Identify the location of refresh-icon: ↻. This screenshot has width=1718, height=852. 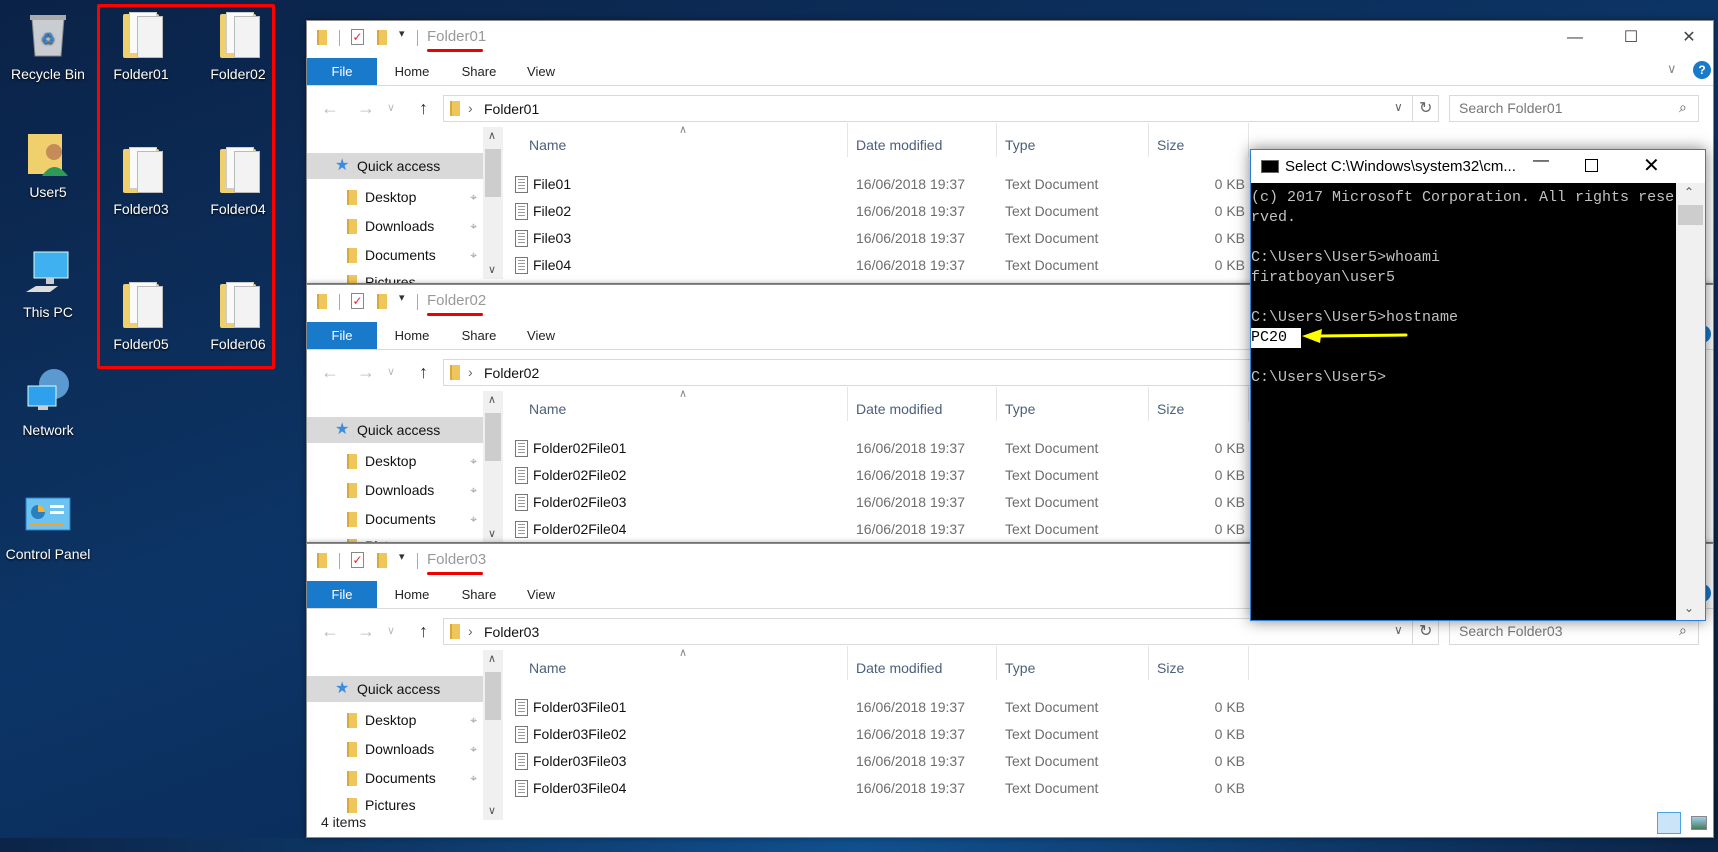
(1425, 631).